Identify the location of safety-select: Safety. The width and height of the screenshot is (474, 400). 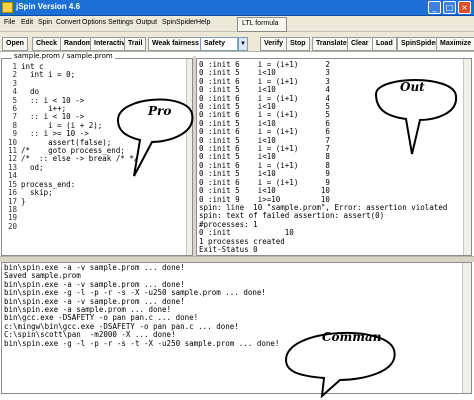
(219, 44).